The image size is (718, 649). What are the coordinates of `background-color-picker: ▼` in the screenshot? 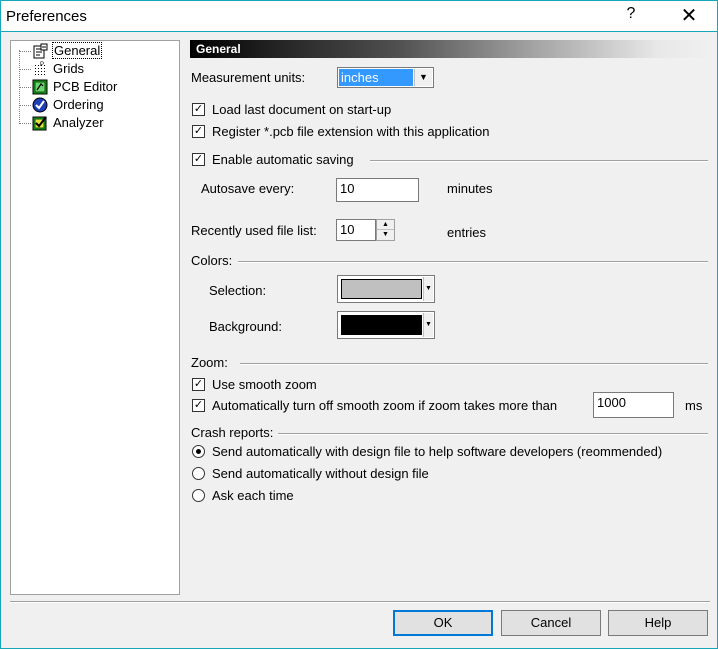 It's located at (386, 325).